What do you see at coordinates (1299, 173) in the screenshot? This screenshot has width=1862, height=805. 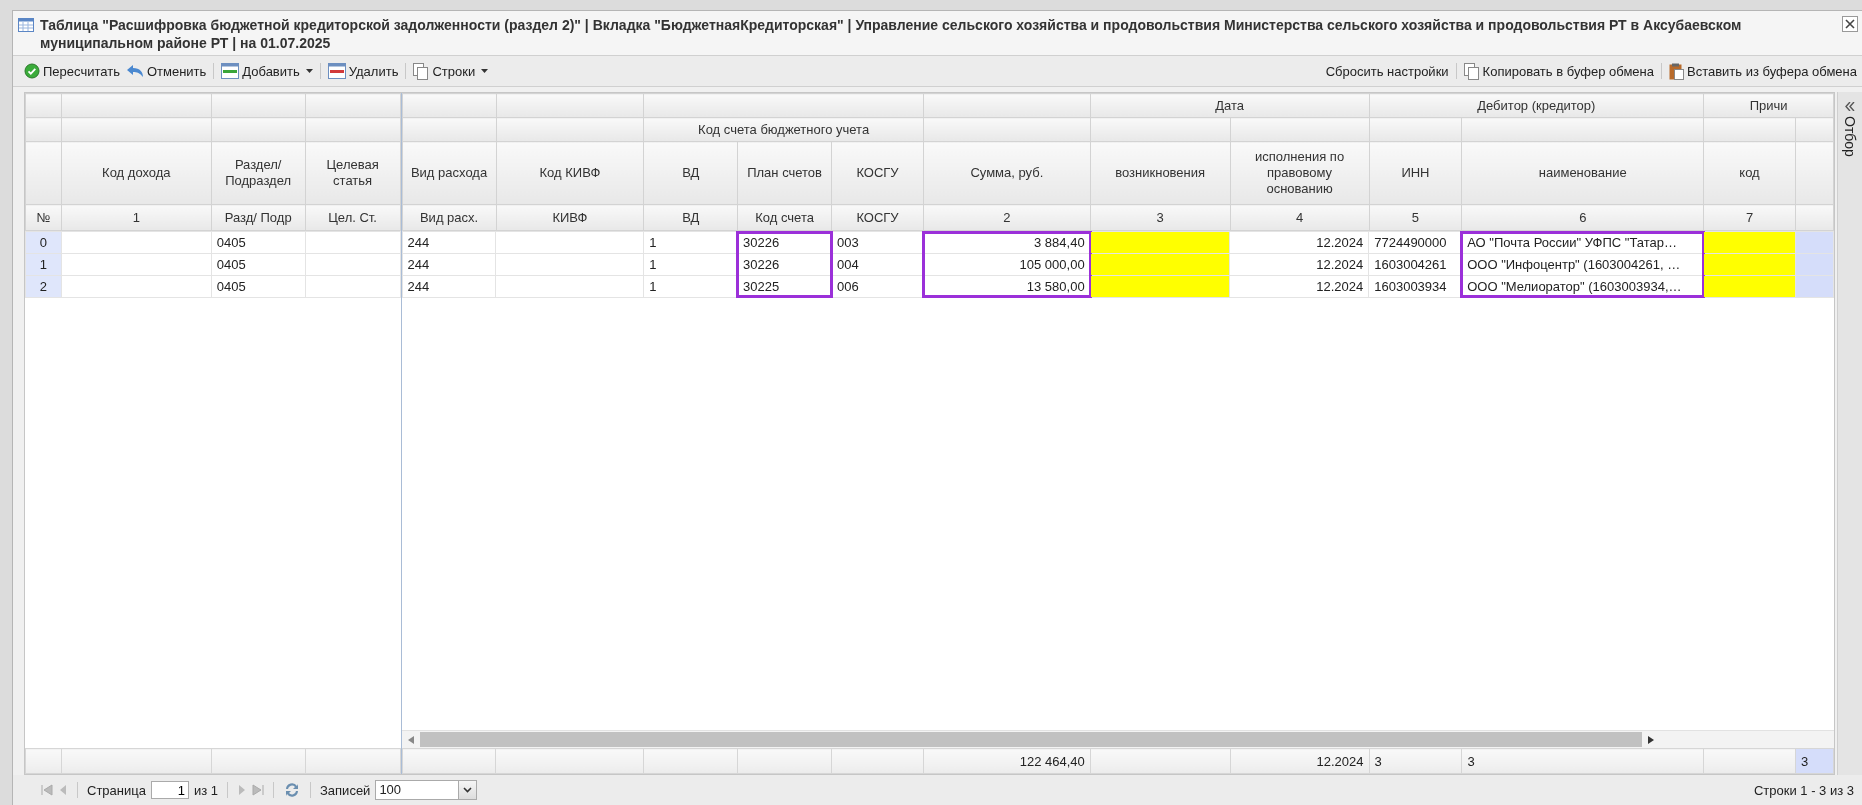 I see `column-header: исполнения по правовому основанию` at bounding box center [1299, 173].